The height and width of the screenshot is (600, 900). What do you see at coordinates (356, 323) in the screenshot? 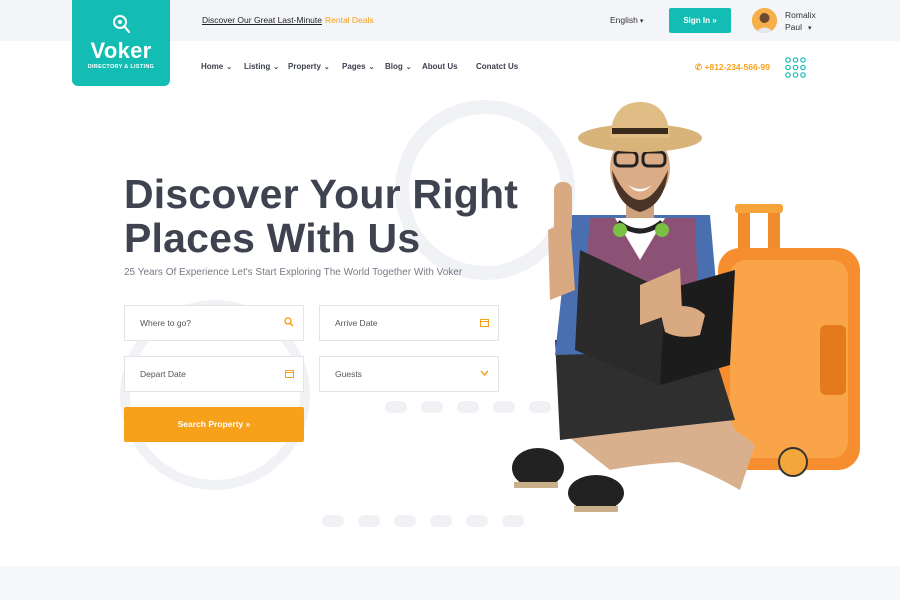
I see `arrive-placeholder: Arrive Date` at bounding box center [356, 323].